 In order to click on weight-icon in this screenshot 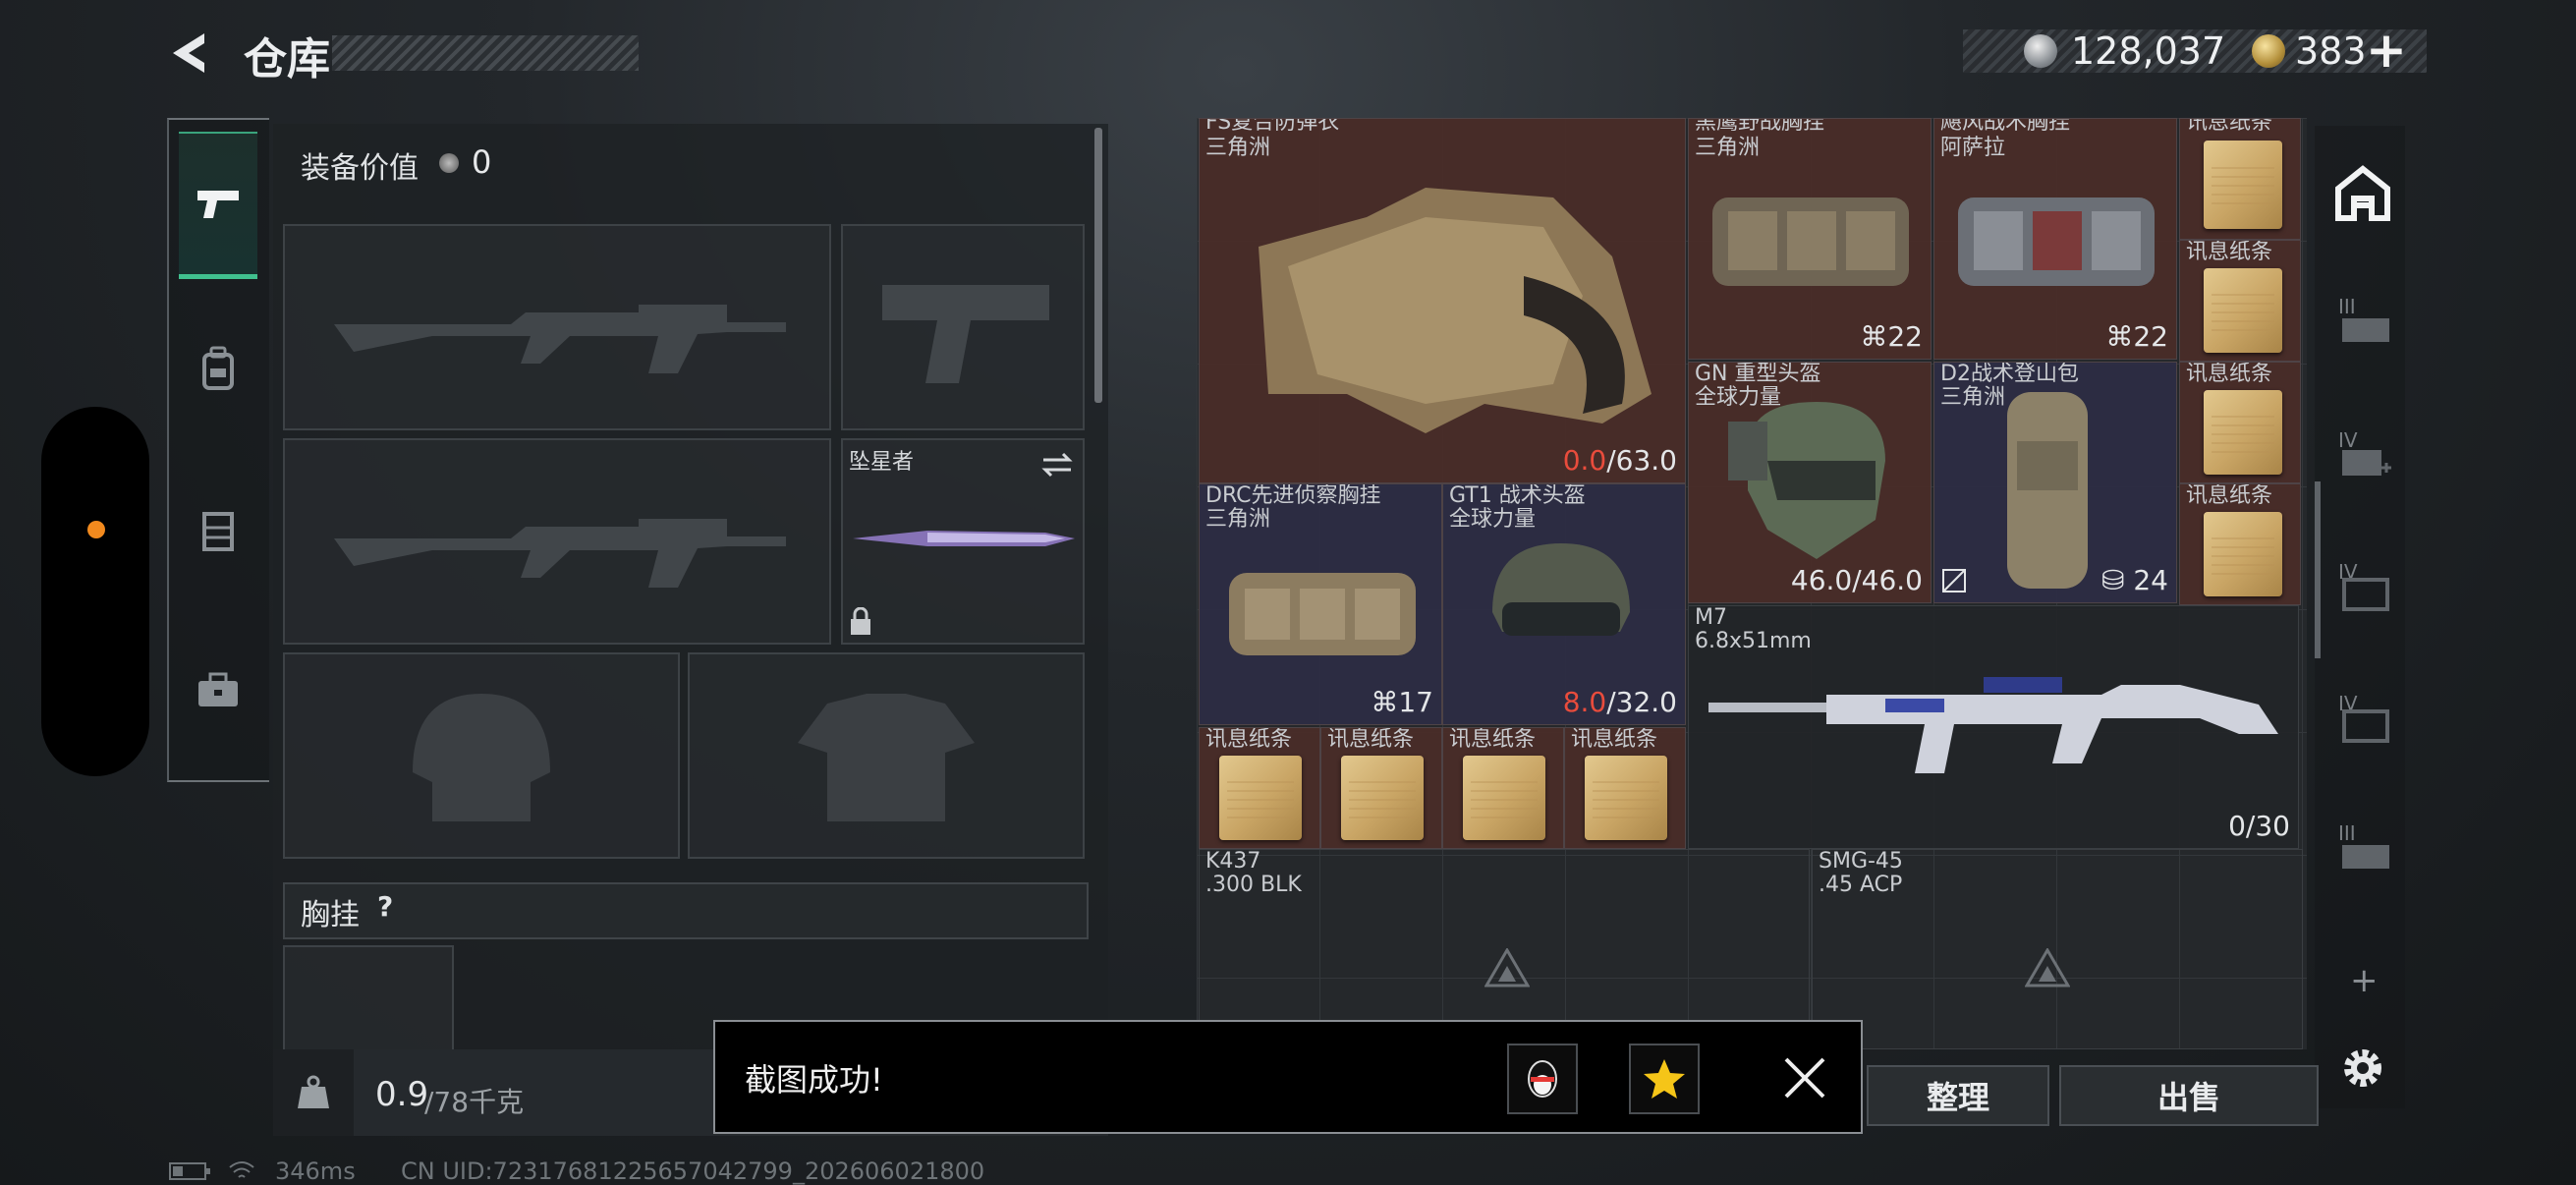, I will do `click(313, 1092)`.